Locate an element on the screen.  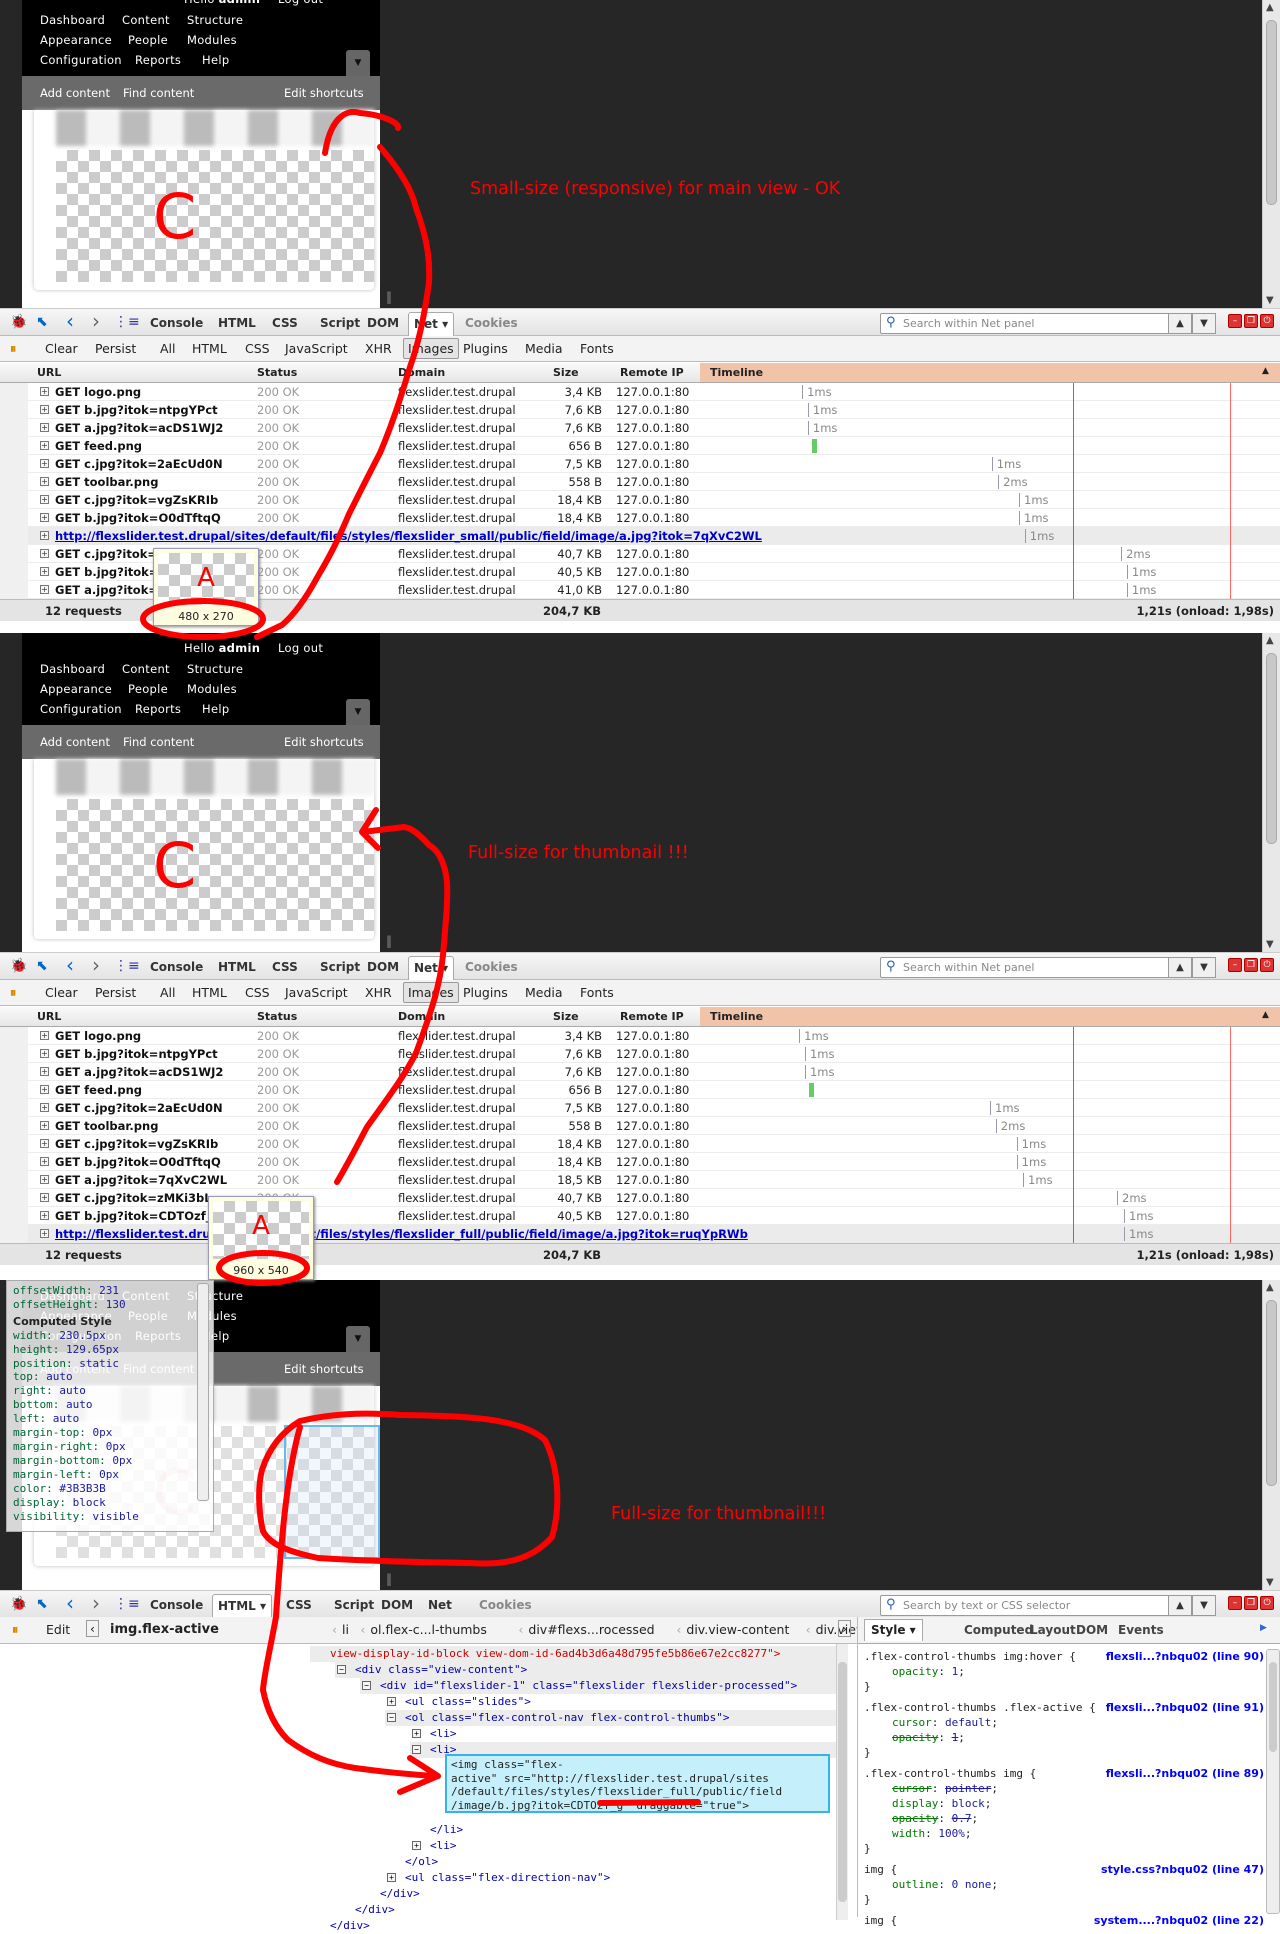
html-node: </div> is located at coordinates (573, 1926).